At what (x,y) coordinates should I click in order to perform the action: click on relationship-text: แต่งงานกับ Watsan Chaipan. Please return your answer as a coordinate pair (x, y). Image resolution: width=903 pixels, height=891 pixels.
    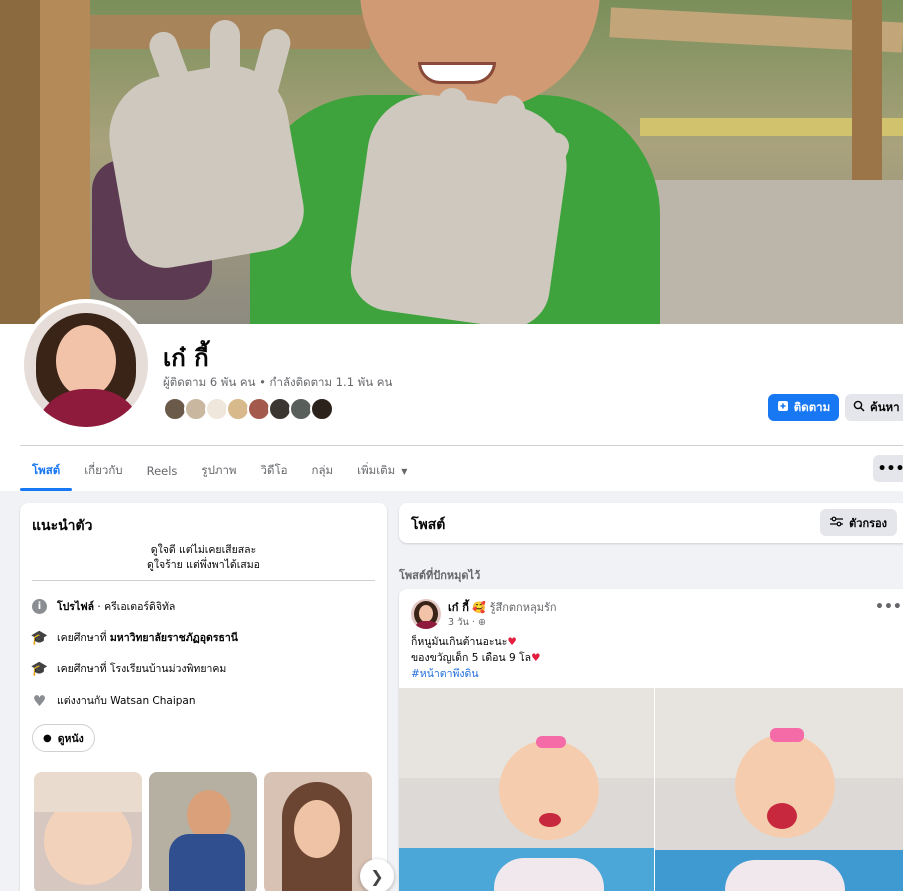
    Looking at the image, I should click on (126, 701).